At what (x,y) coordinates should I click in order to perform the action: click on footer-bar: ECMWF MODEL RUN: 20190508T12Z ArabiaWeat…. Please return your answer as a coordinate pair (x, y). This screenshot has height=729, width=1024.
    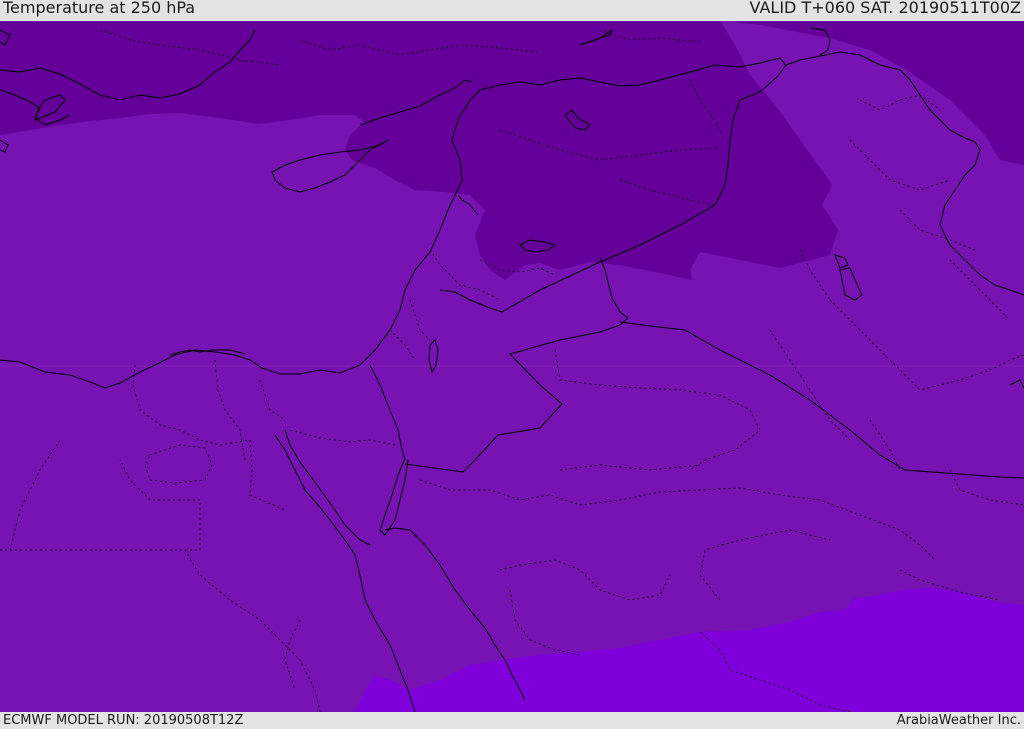
    Looking at the image, I should click on (512, 720).